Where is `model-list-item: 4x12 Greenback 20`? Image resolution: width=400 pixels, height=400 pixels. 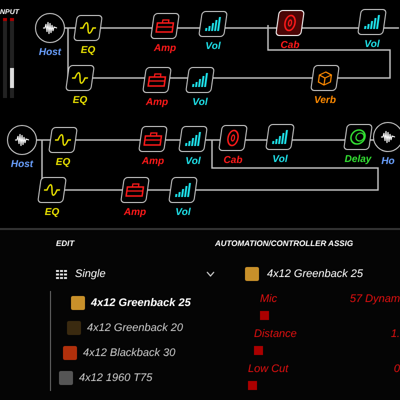
model-list-item: 4x12 Greenback 20 is located at coordinates (141, 328).